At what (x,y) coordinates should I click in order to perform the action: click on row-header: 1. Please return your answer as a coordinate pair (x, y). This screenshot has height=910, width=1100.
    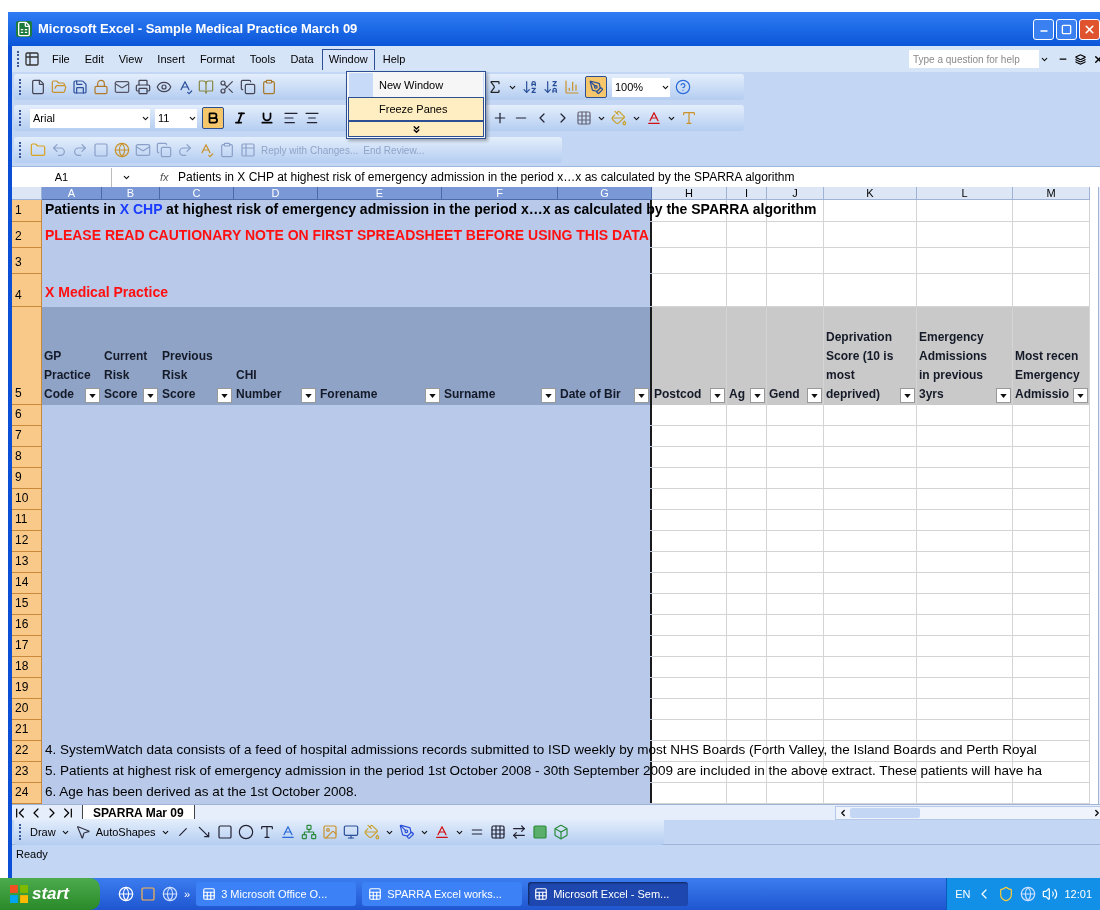
    Looking at the image, I should click on (27, 211).